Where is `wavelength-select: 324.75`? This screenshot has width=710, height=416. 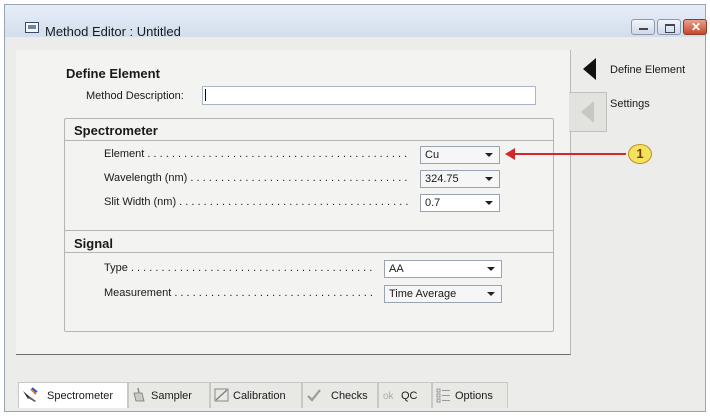 wavelength-select: 324.75 is located at coordinates (460, 179).